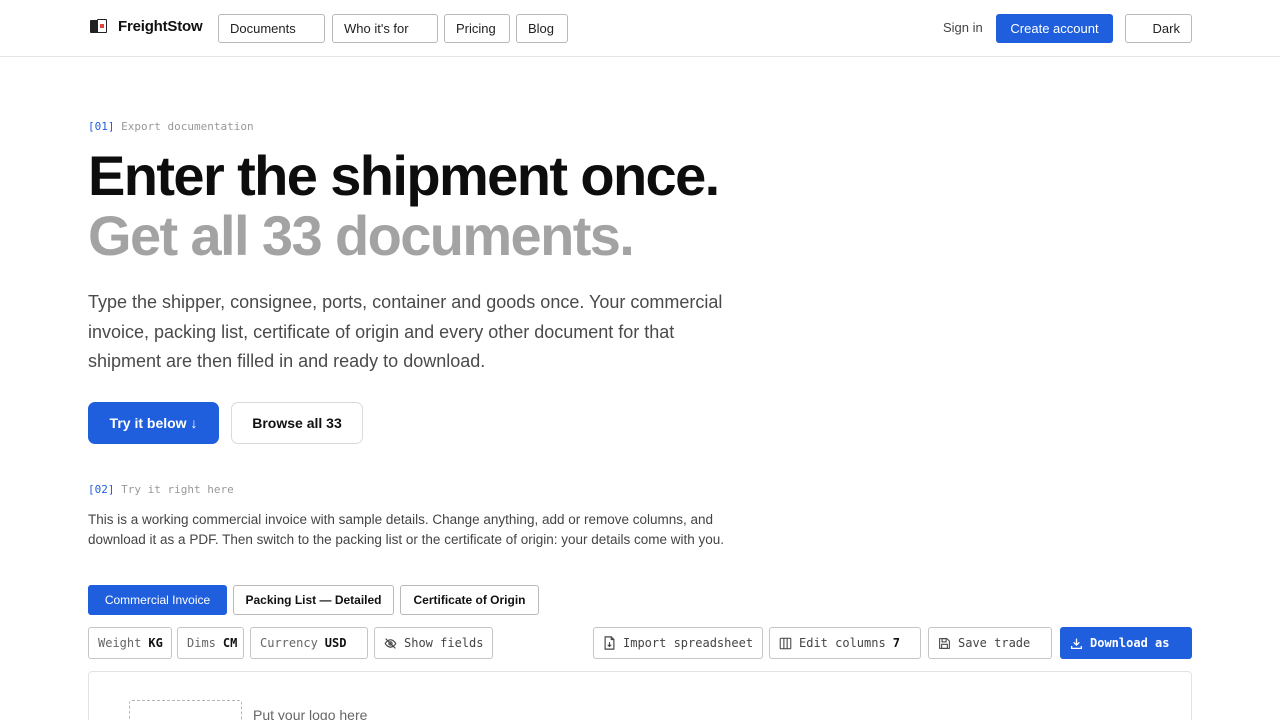  Describe the element at coordinates (444, 643) in the screenshot. I see `show-fields-label: Show fields` at that location.